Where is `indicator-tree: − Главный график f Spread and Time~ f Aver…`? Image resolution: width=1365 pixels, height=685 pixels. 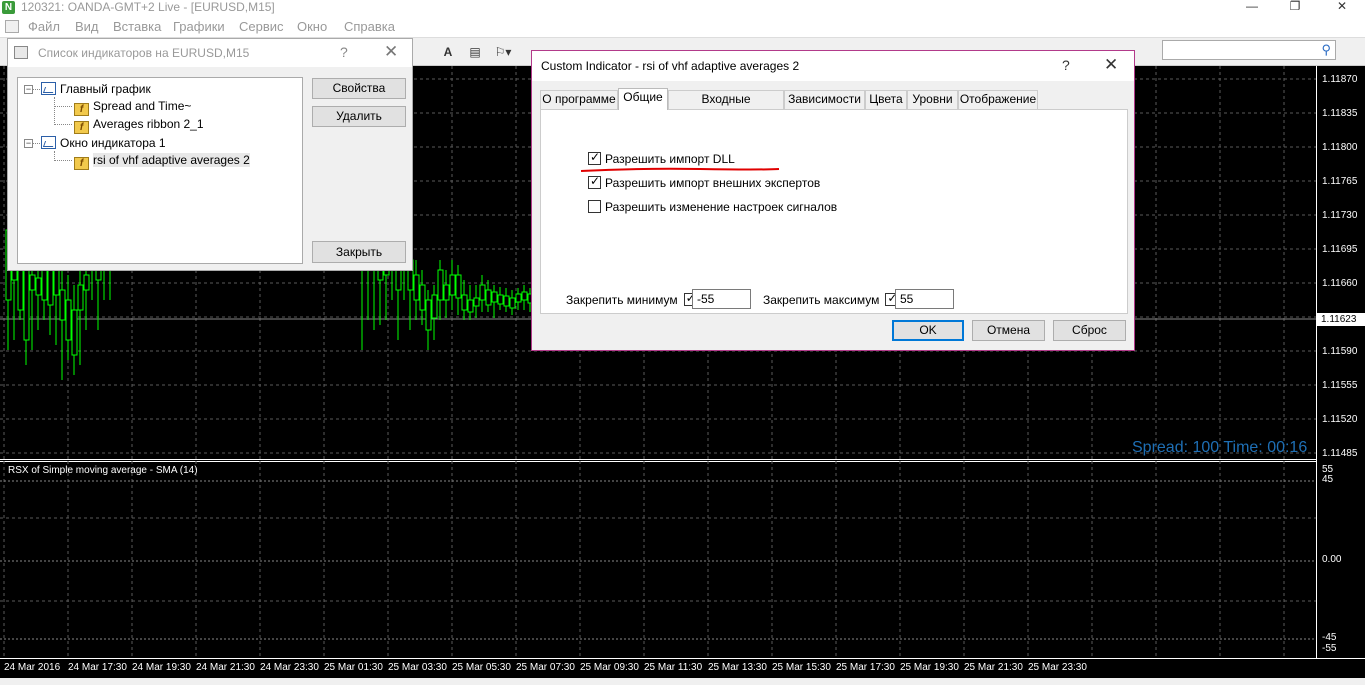 indicator-tree: − Главный график f Spread and Time~ f Aver… is located at coordinates (160, 170).